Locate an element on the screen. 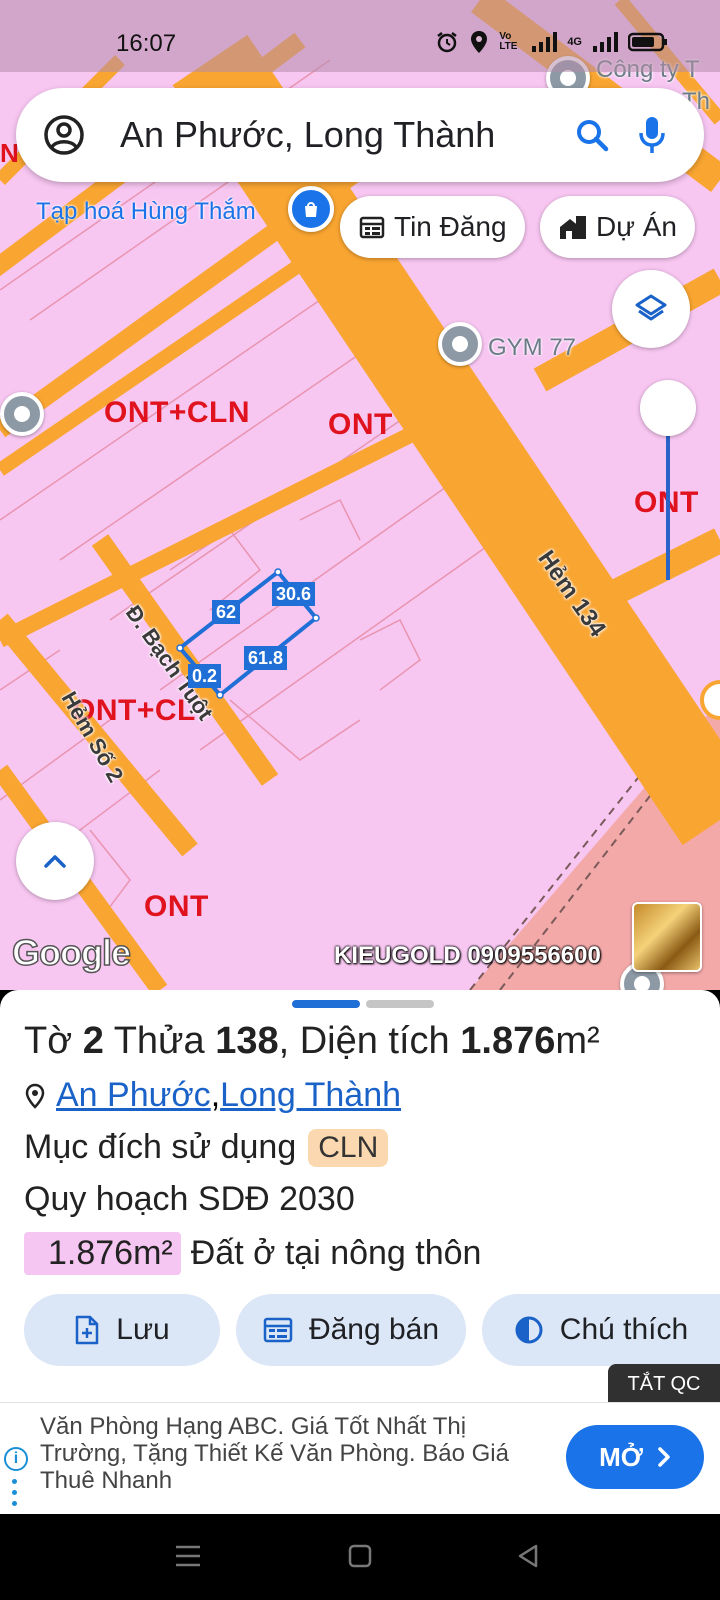 The height and width of the screenshot is (1600, 720). land-purpose-badge: CLN is located at coordinates (348, 1147).